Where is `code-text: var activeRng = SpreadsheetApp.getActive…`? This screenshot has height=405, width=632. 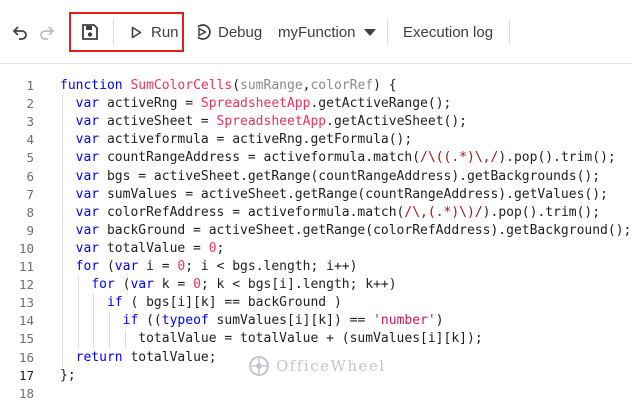 code-text: var activeRng = SpreadsheetApp.getActive… is located at coordinates (256, 104).